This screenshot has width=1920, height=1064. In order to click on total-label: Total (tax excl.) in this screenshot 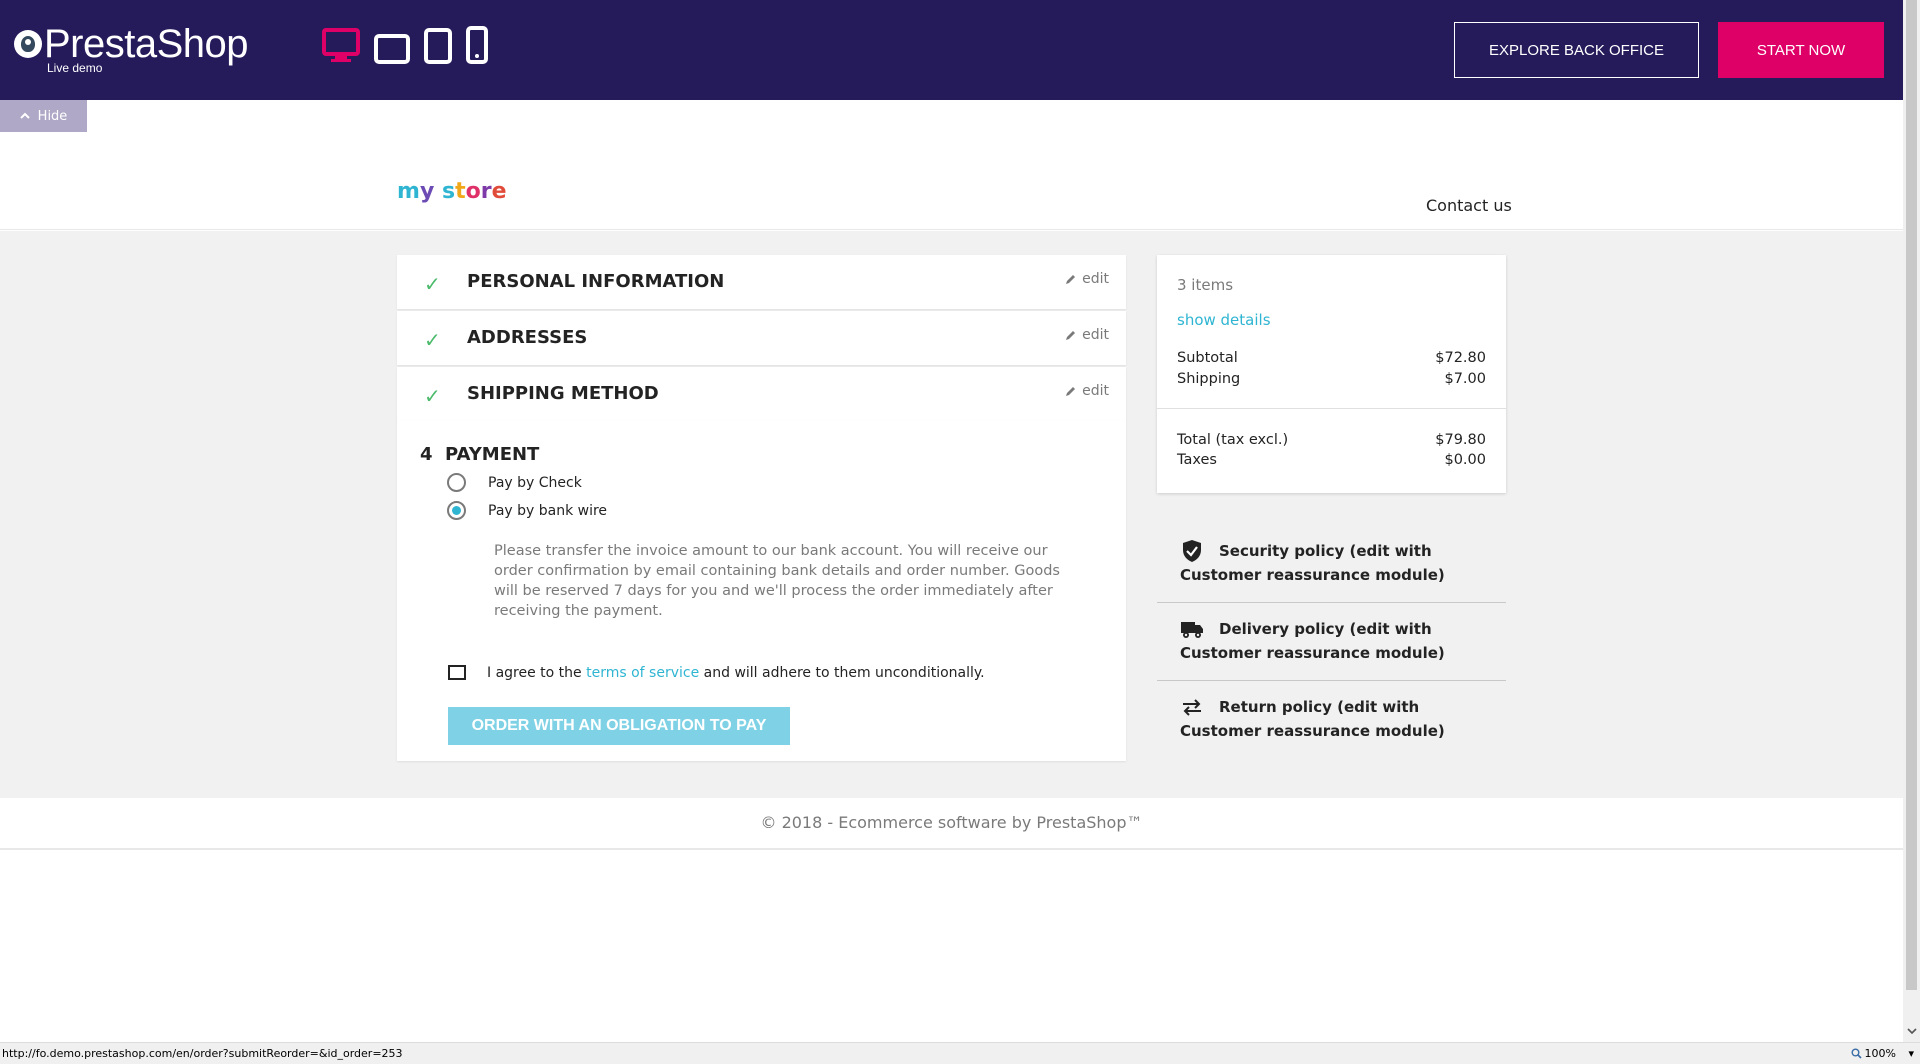, I will do `click(1233, 440)`.